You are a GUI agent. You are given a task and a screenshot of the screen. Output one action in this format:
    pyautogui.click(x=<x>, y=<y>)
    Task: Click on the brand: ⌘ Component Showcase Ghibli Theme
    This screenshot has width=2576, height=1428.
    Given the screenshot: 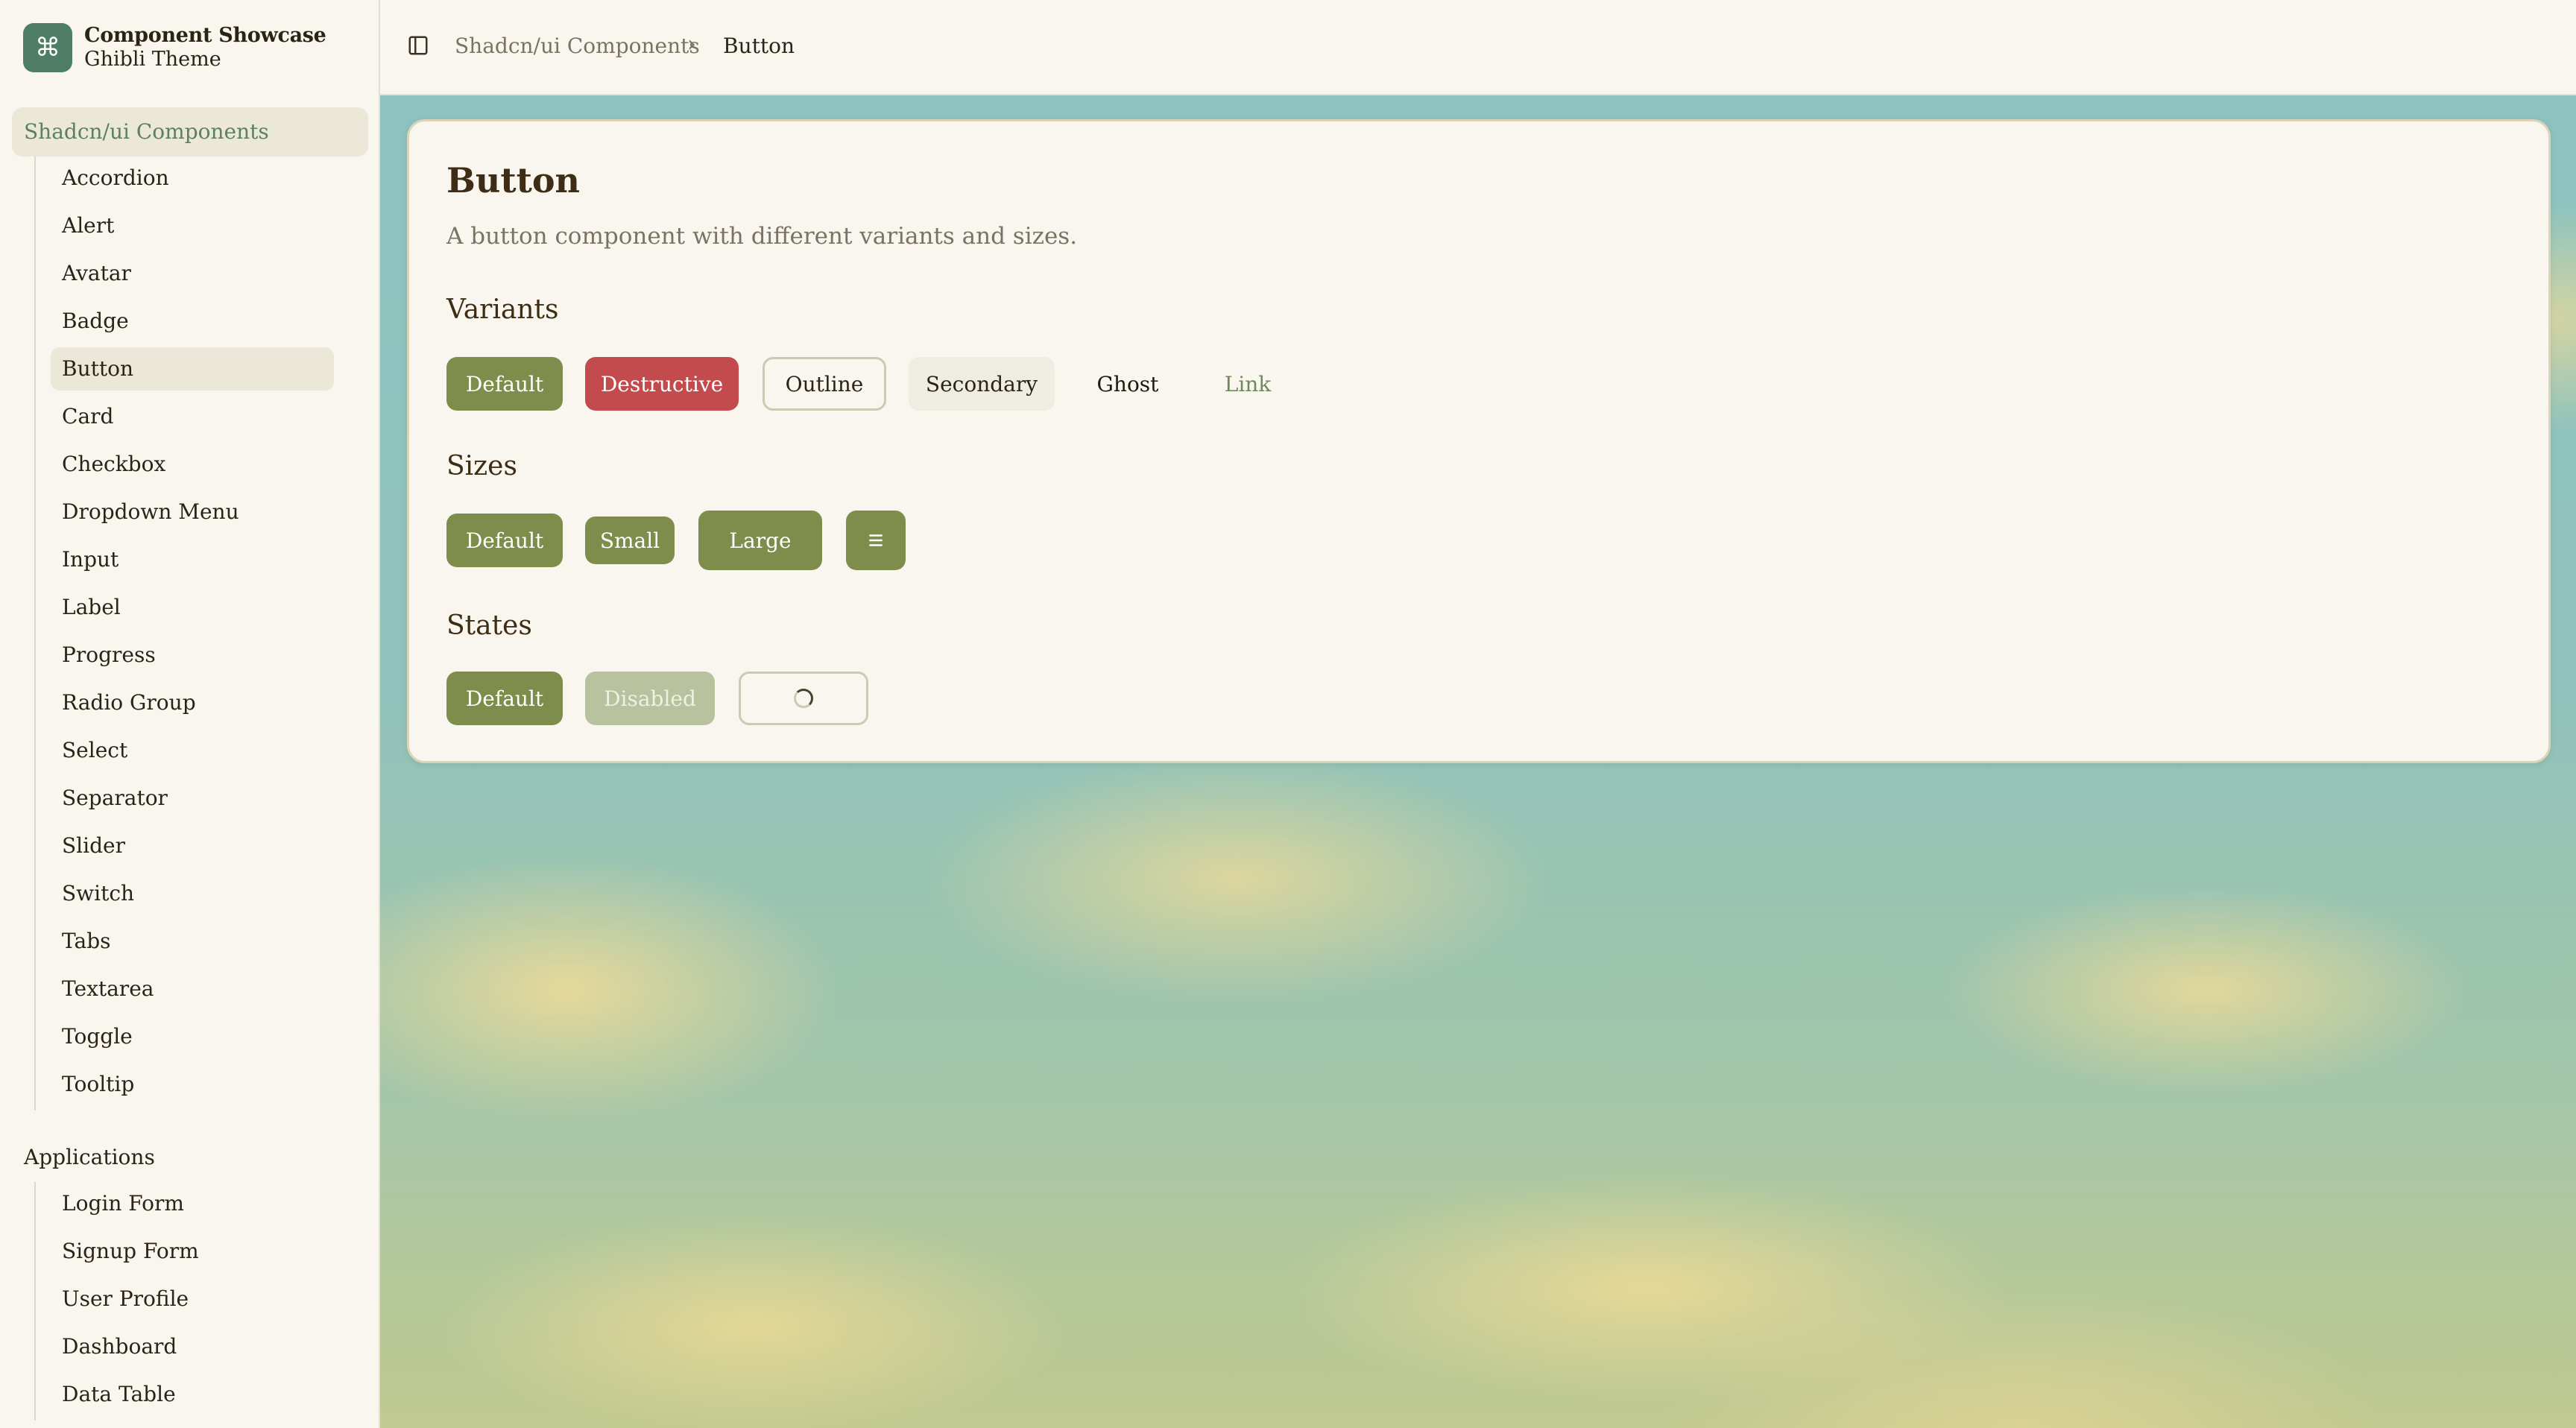 What is the action you would take?
    pyautogui.click(x=174, y=47)
    